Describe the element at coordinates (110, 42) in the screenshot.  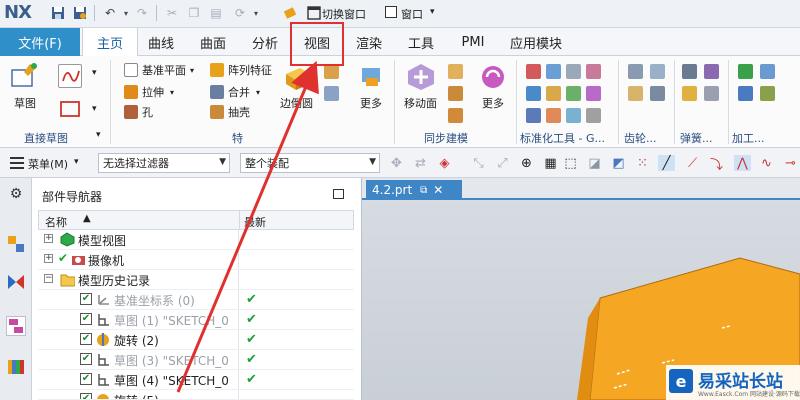
I see `tab-home: 主页` at that location.